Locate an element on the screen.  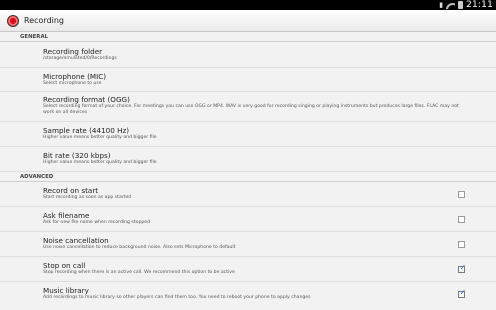
pref-summary: /storage/emulated/0/Recordings is located at coordinates (80, 58).